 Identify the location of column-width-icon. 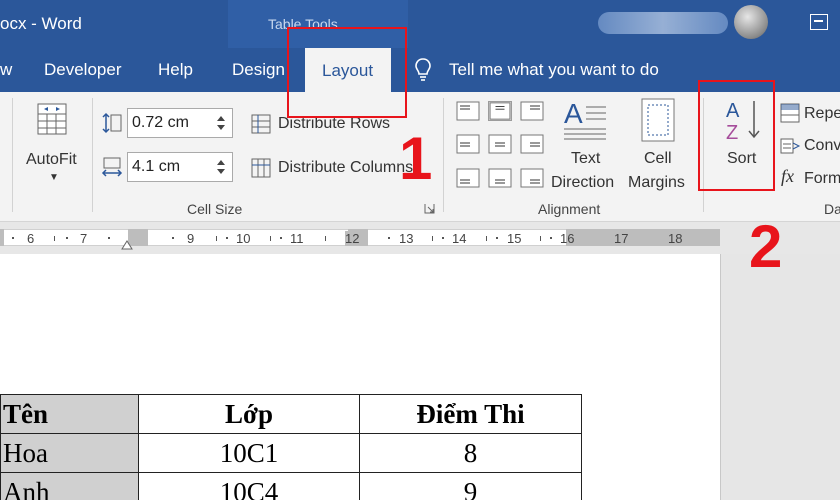
(112, 167).